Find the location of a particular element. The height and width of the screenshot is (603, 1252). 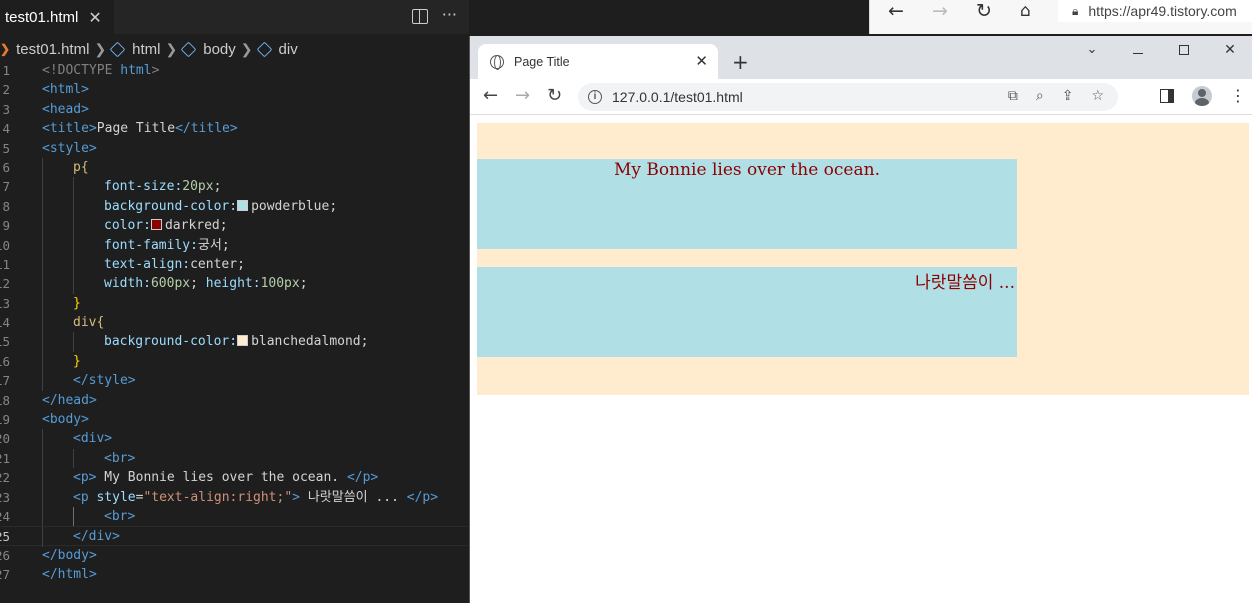

line-number: 8 is located at coordinates (6, 206).